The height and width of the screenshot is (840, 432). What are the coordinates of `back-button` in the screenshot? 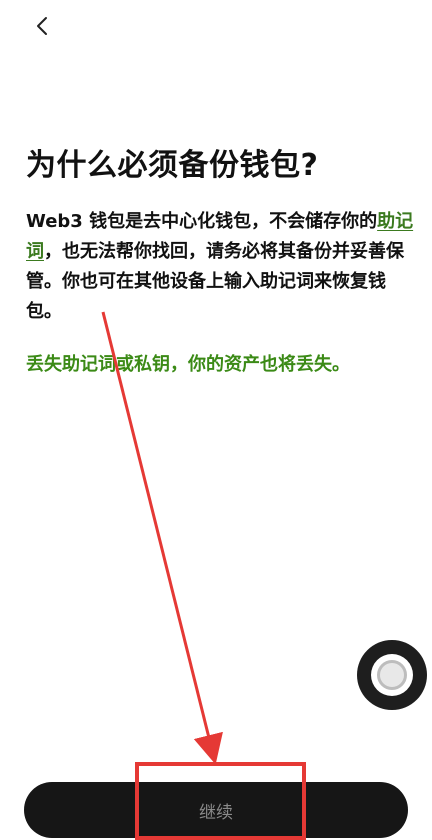 It's located at (42, 26).